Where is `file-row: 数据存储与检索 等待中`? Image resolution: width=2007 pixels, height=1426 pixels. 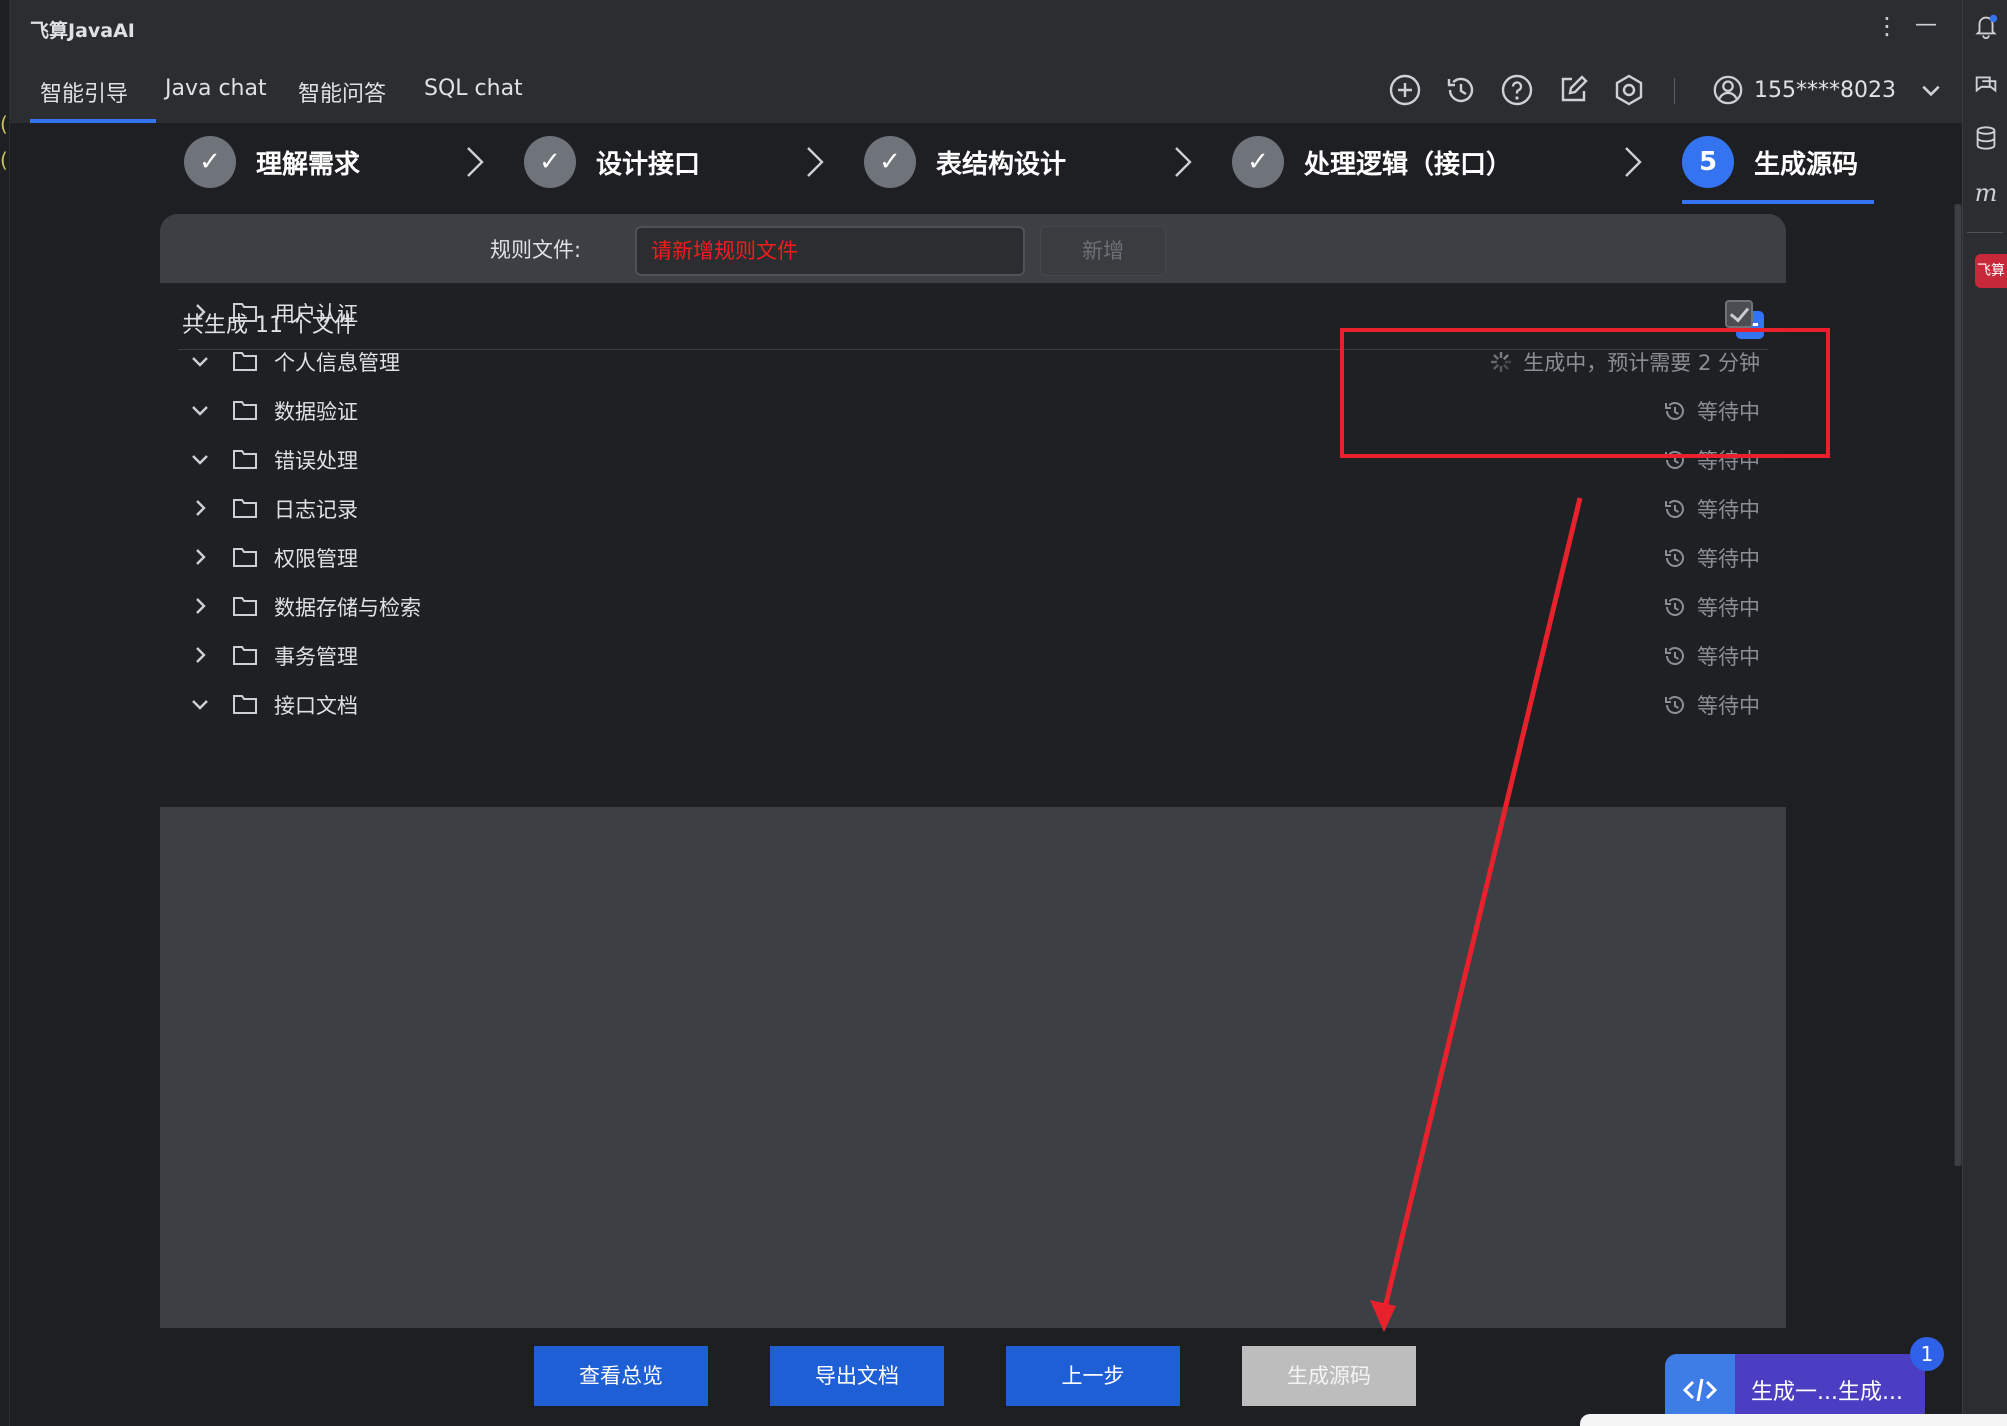 file-row: 数据存储与检索 等待中 is located at coordinates (973, 608).